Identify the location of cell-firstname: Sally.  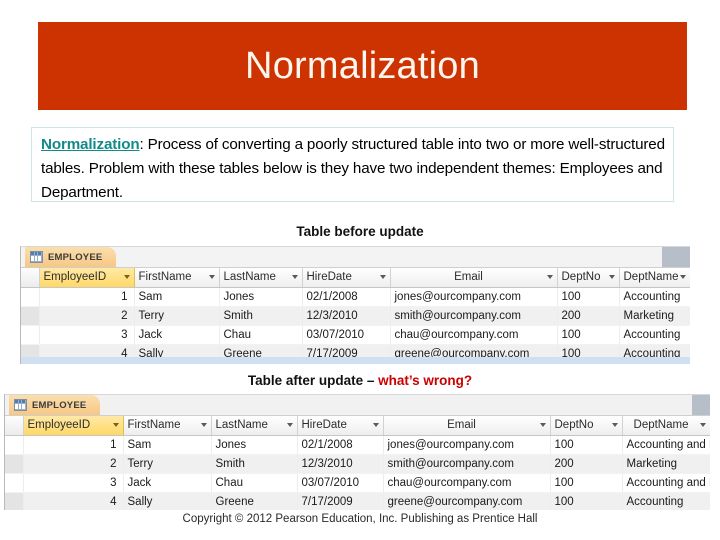
(167, 501).